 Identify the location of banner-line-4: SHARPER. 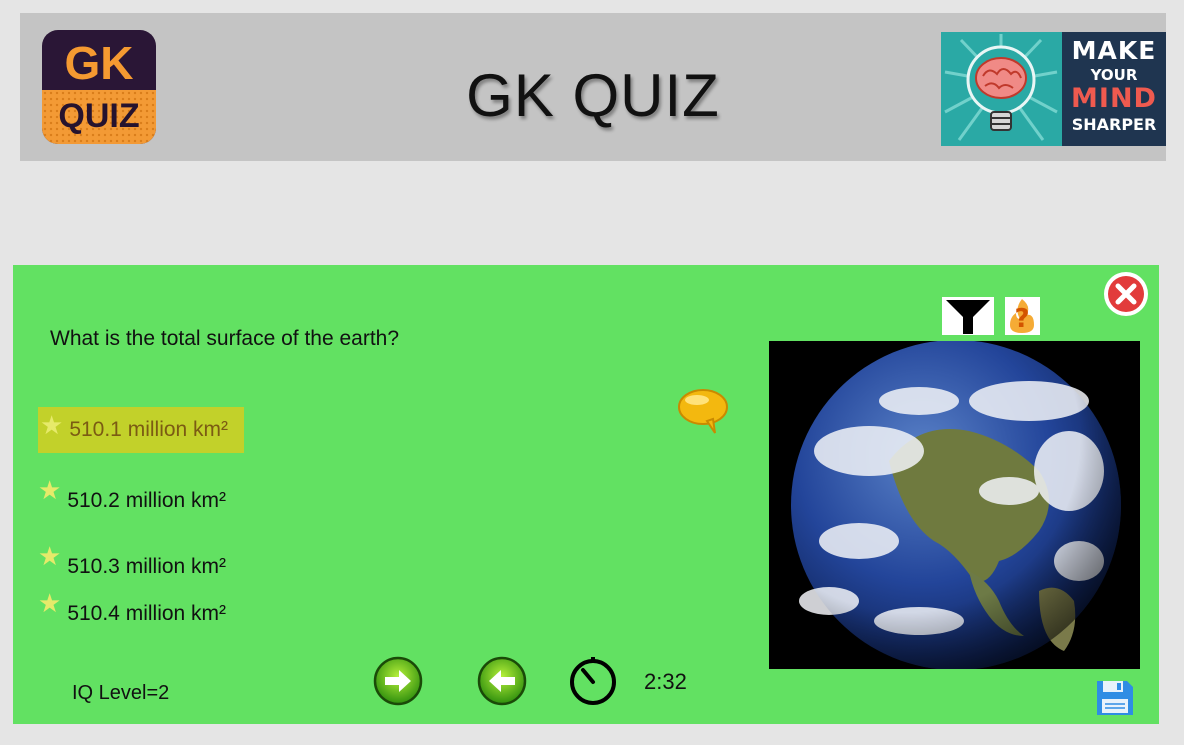
(1114, 124).